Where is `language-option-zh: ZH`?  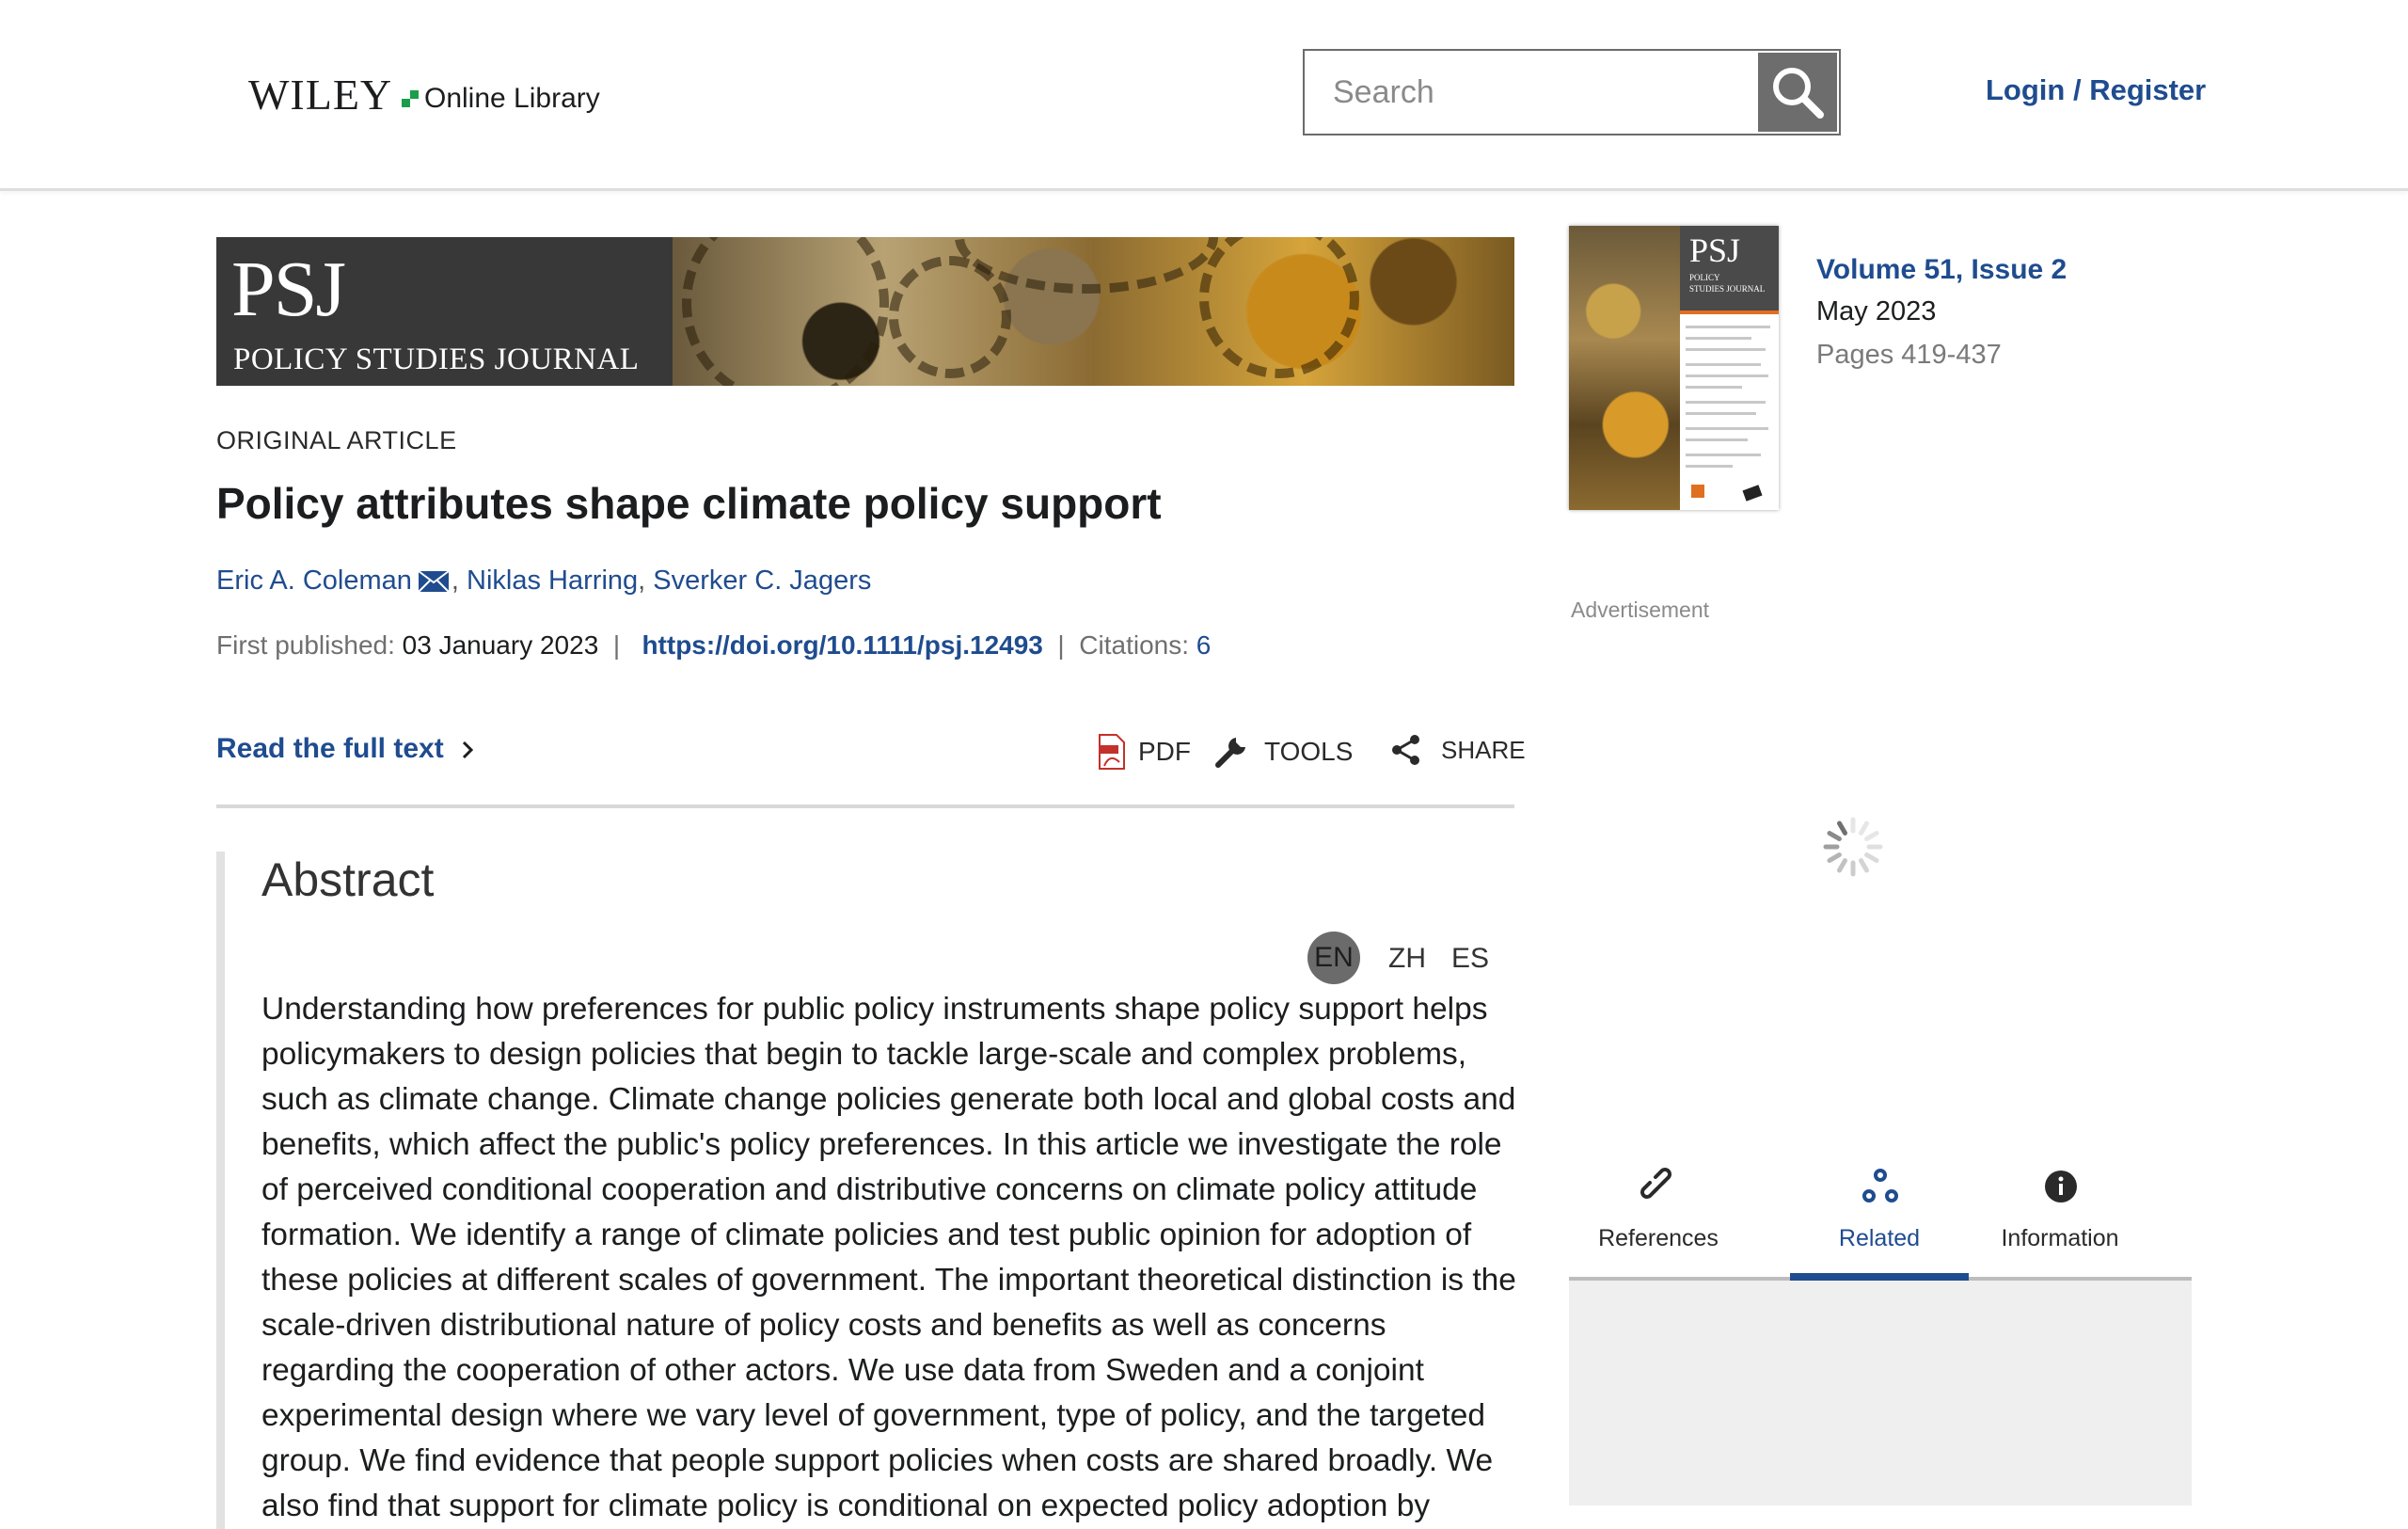
language-option-zh: ZH is located at coordinates (1408, 958).